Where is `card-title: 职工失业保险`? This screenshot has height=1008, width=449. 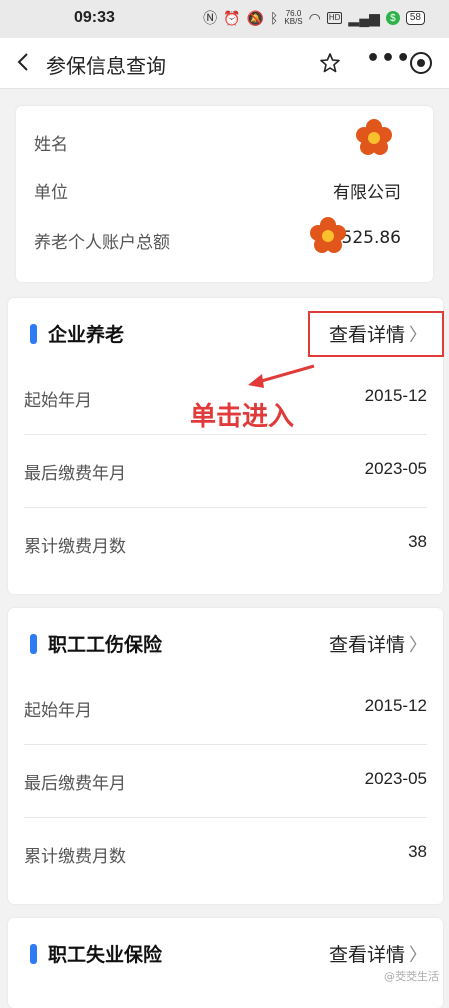
card-title: 职工失业保险 is located at coordinates (105, 955).